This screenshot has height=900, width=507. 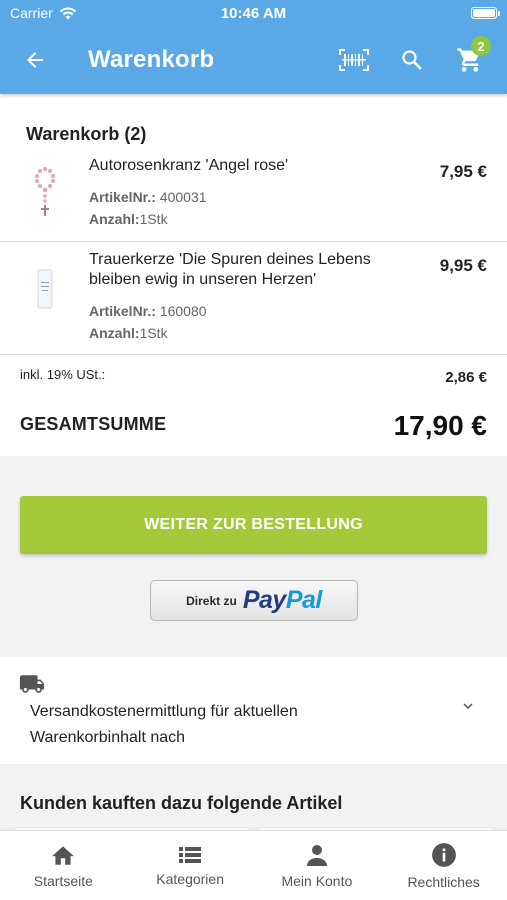 What do you see at coordinates (190, 865) in the screenshot?
I see `nav-categories: Kategorien` at bounding box center [190, 865].